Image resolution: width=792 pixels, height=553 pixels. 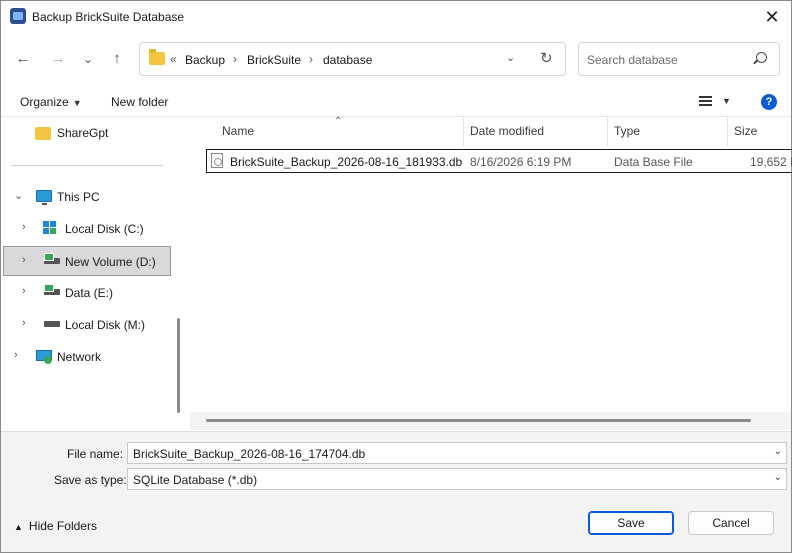 What do you see at coordinates (62, 526) in the screenshot?
I see `hide-folders-label: Hide Folders` at bounding box center [62, 526].